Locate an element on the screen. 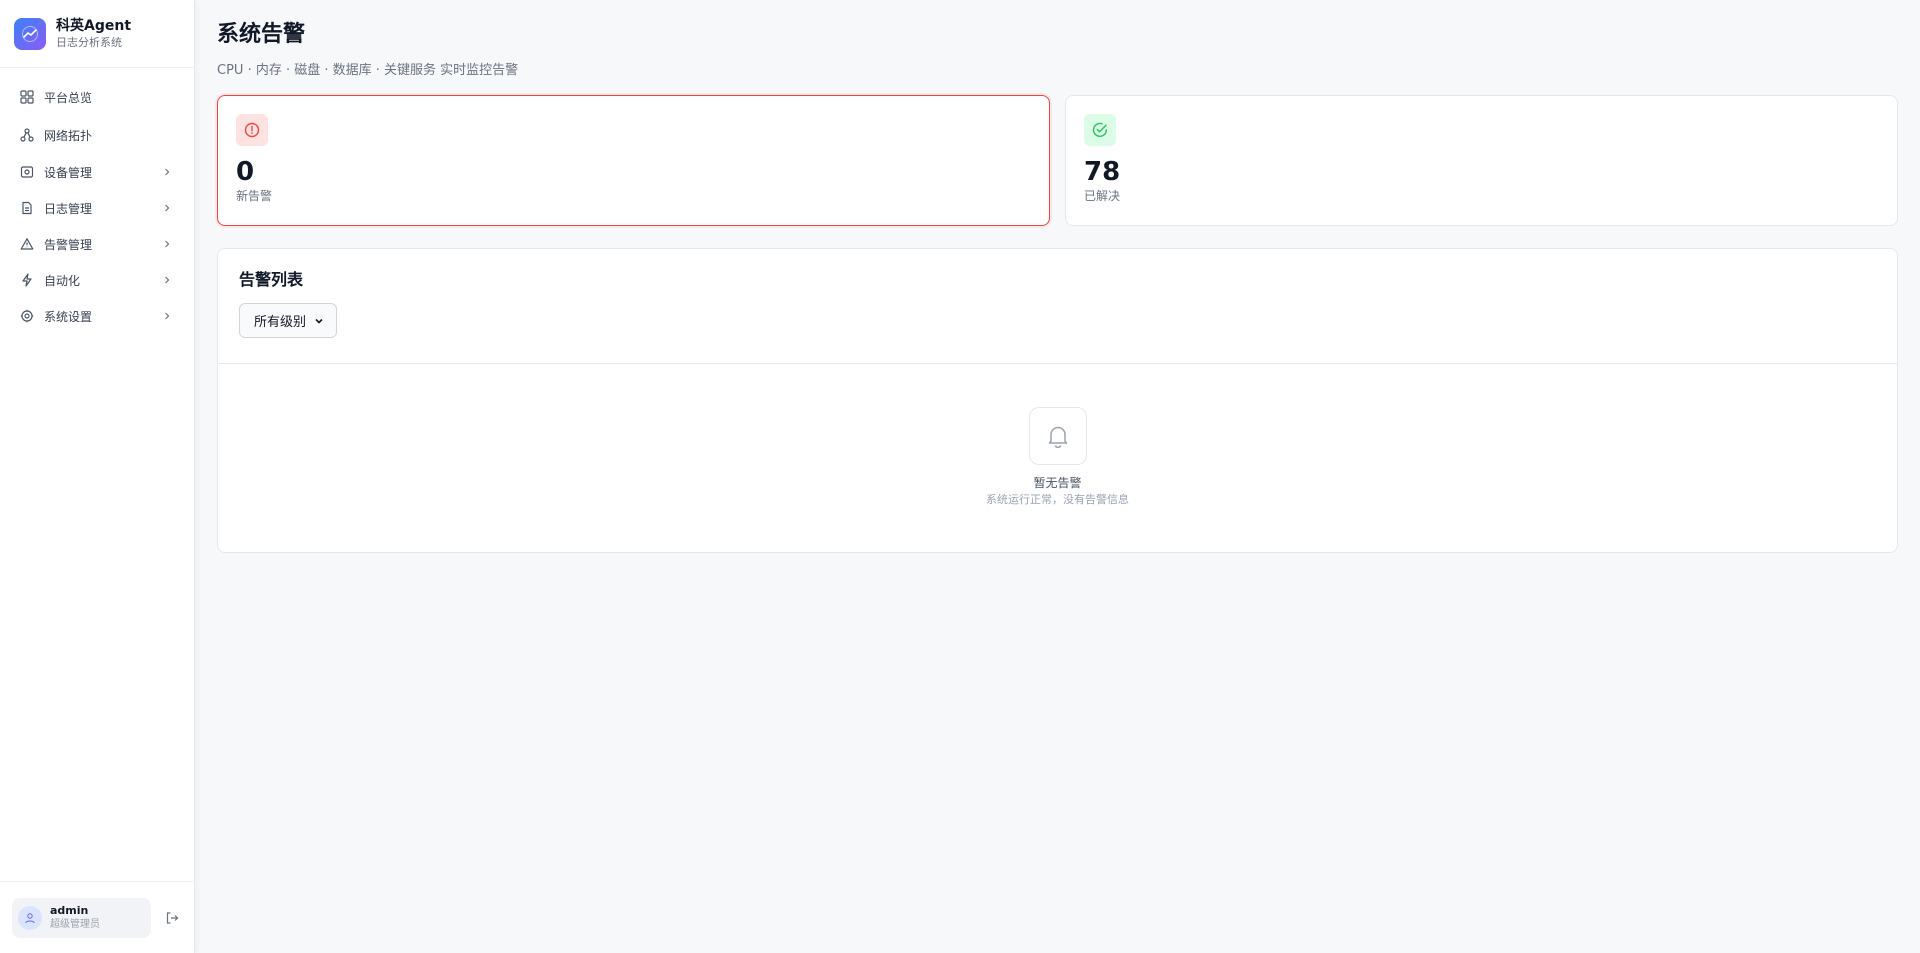  level-filter-value: 所有级别 is located at coordinates (280, 322).